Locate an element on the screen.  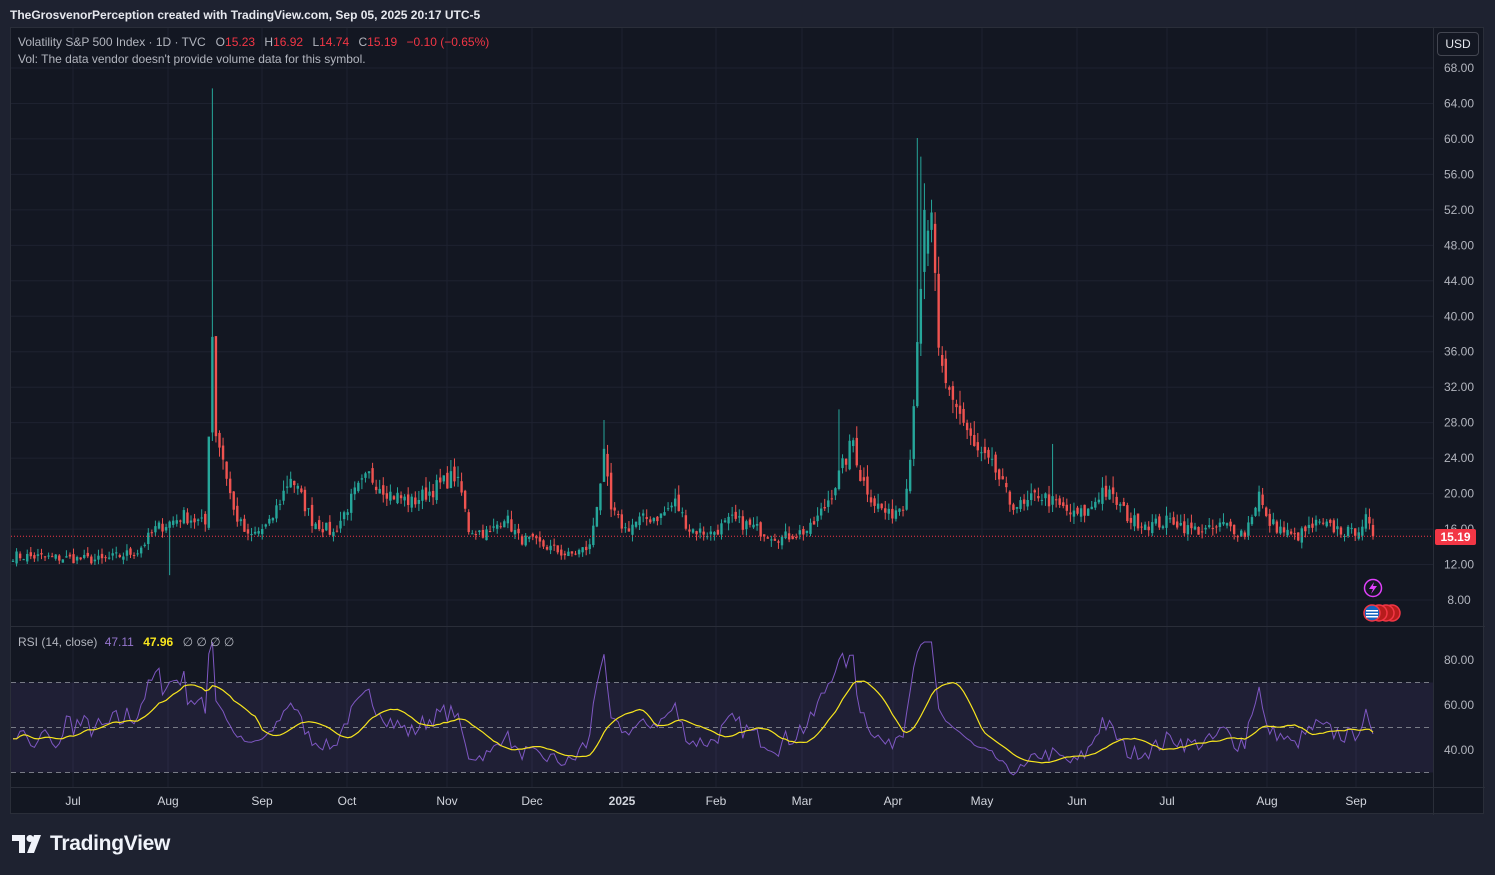
economic-events-icon is located at coordinates (1382, 613).